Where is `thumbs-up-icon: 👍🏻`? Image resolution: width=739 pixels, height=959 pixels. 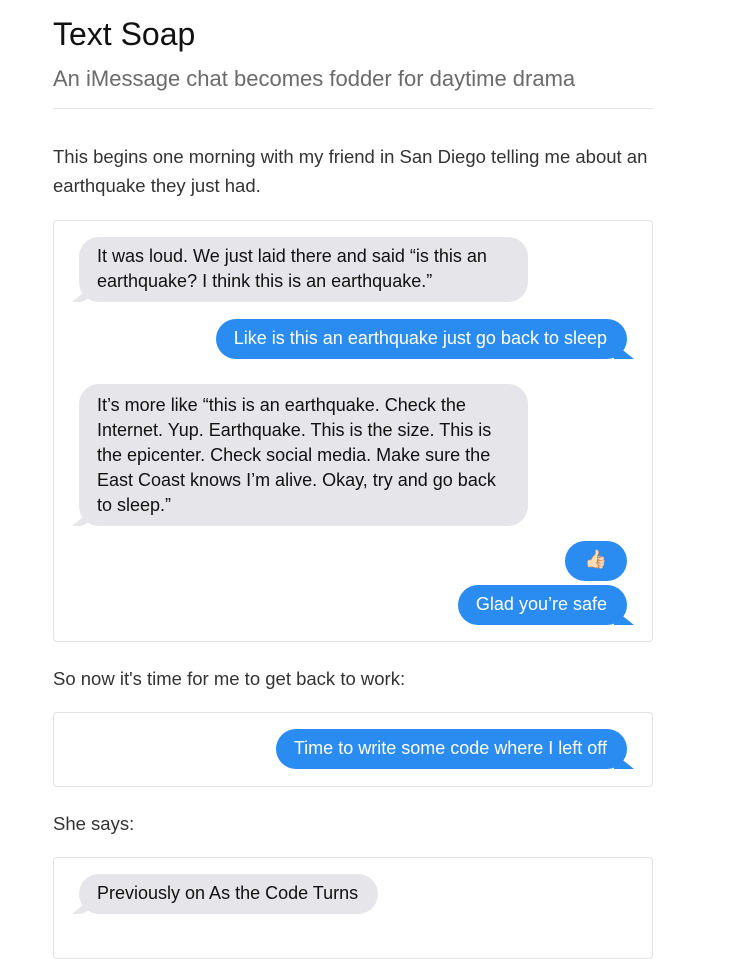
thumbs-up-icon: 👍🏻 is located at coordinates (596, 561).